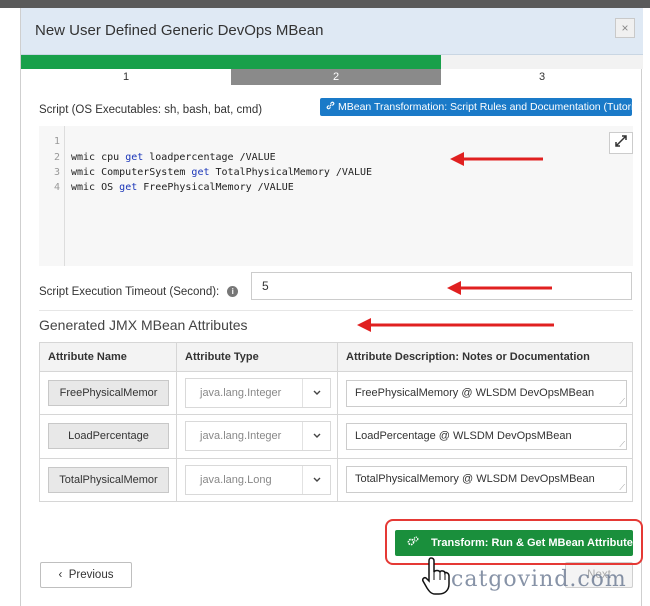 The width and height of the screenshot is (650, 606). I want to click on attribute-description-input: TotalPhysicalMemory @ WLSDM DevOpsMBean ⟋, so click(486, 480).